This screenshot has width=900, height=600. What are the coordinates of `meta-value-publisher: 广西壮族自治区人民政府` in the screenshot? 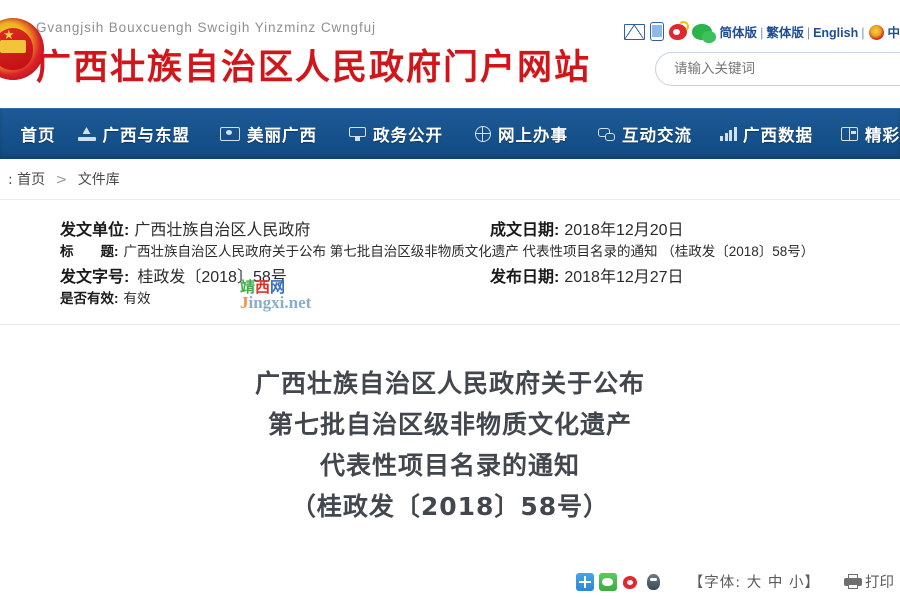 It's located at (222, 230).